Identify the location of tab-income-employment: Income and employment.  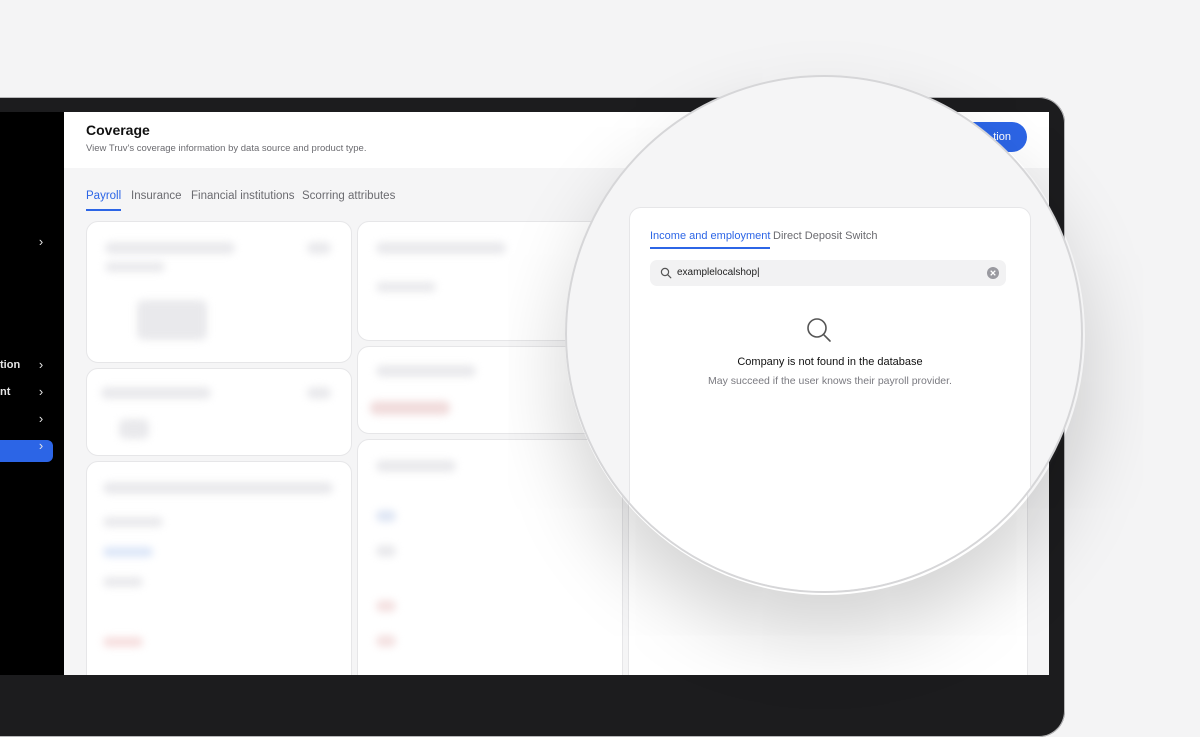
(710, 239).